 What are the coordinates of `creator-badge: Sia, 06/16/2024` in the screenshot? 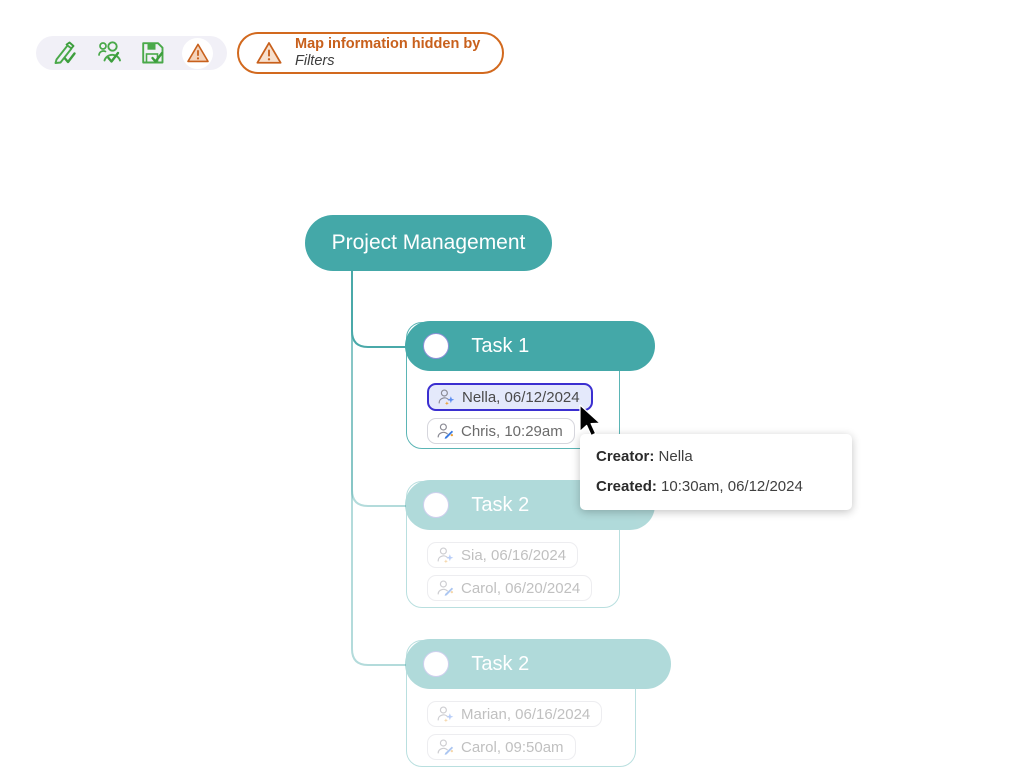 It's located at (503, 555).